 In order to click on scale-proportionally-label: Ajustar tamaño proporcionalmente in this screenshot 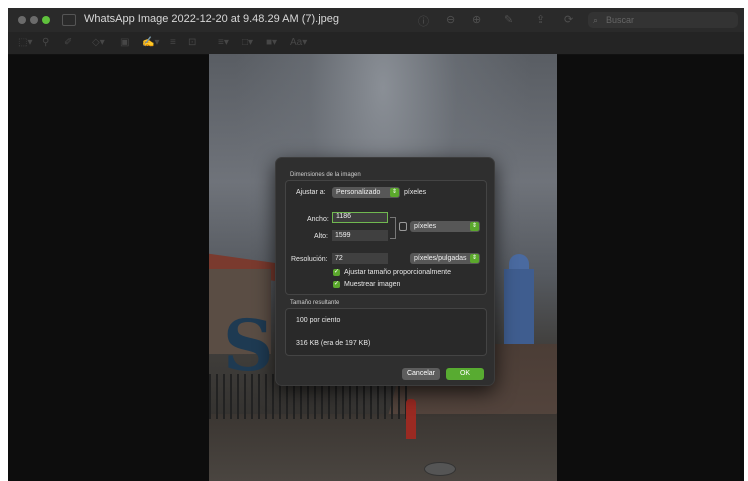, I will do `click(398, 272)`.